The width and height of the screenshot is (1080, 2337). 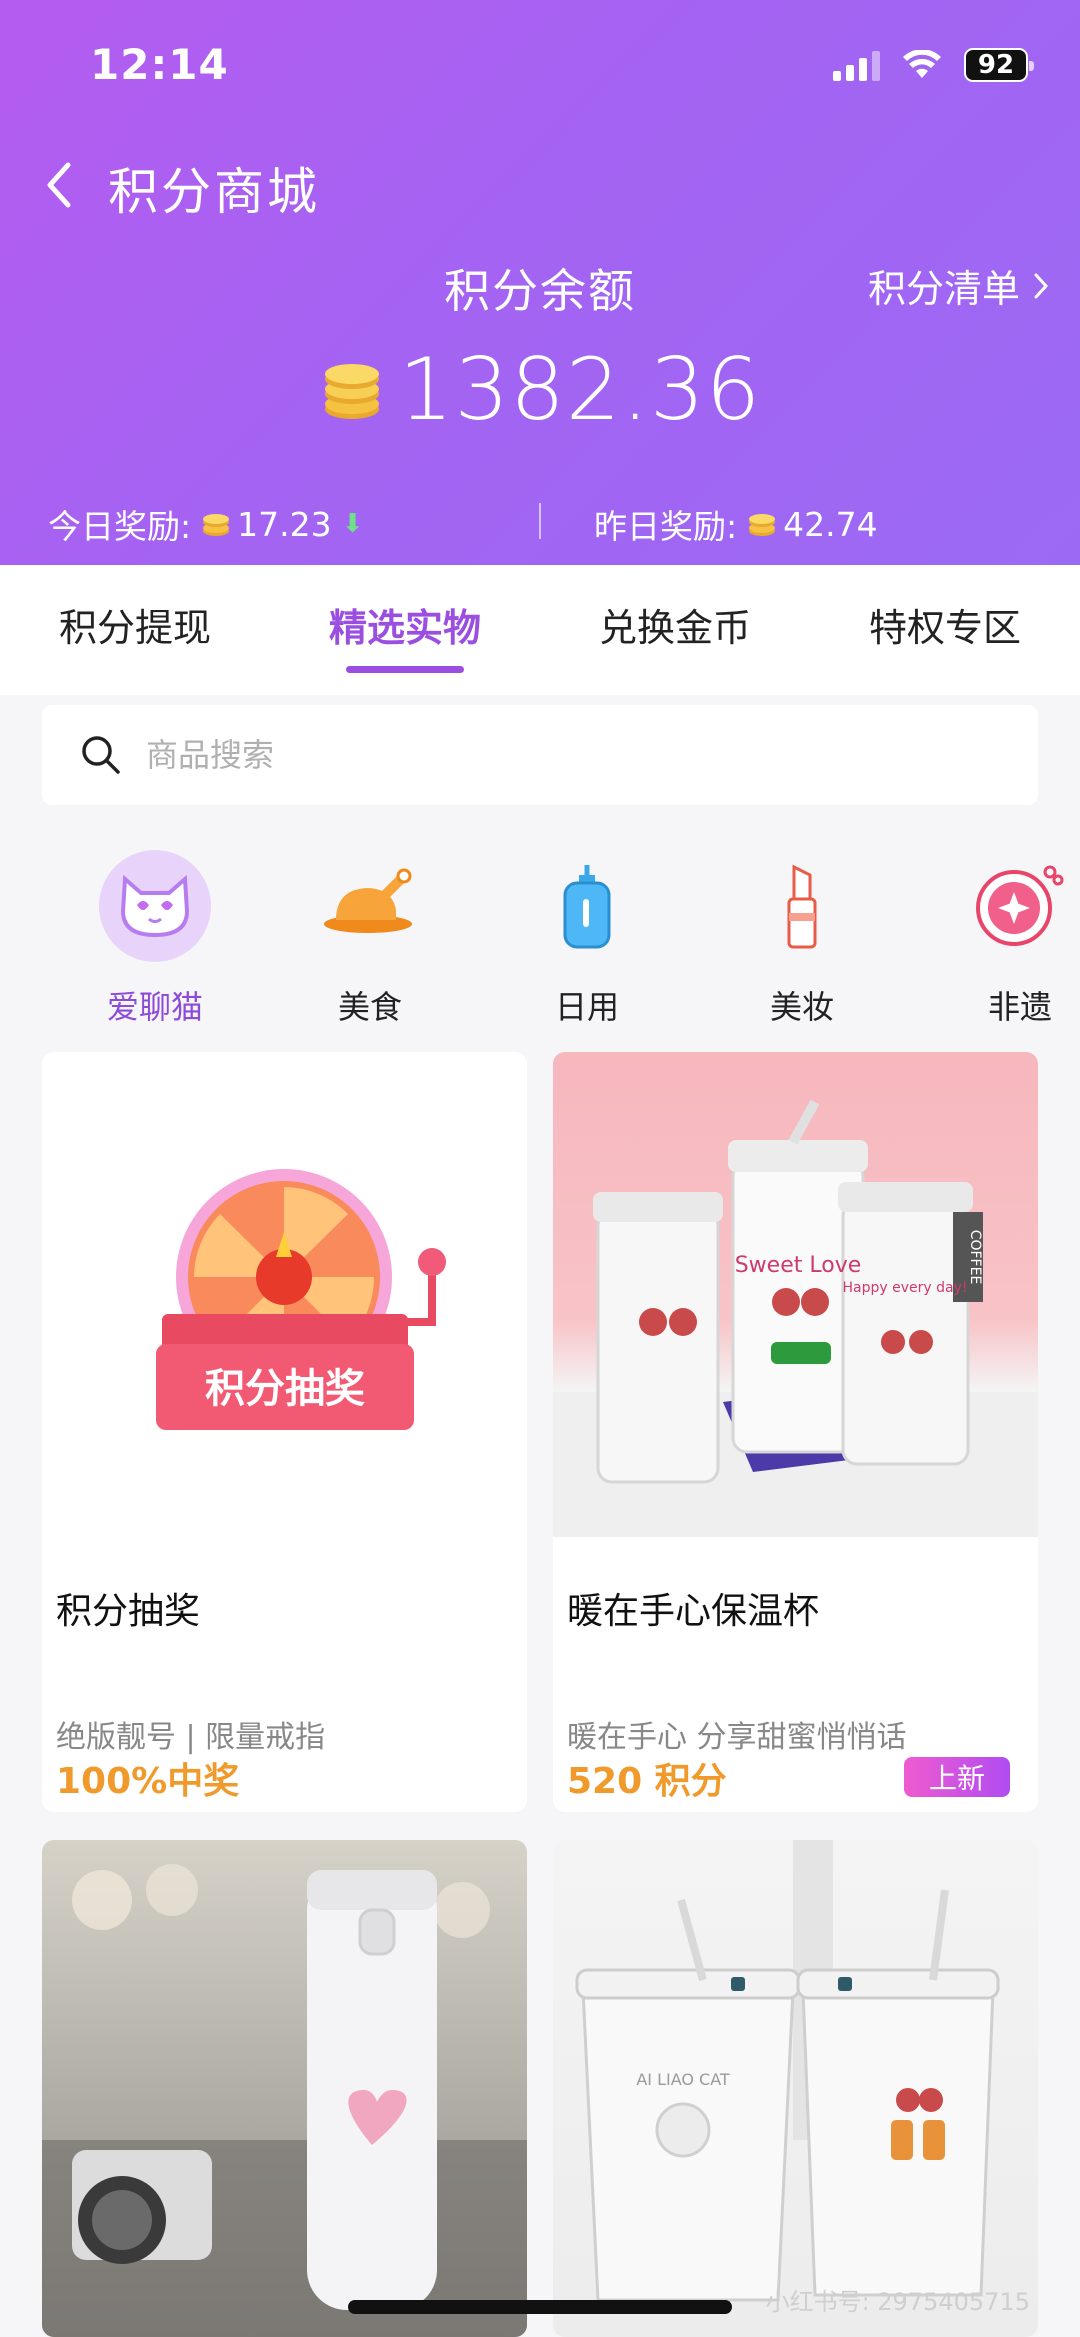 I want to click on product-card-lottery: 积分抽奖 积分抽奖 绝版靓号 | 限量戒指 100%中奖, so click(x=284, y=1432).